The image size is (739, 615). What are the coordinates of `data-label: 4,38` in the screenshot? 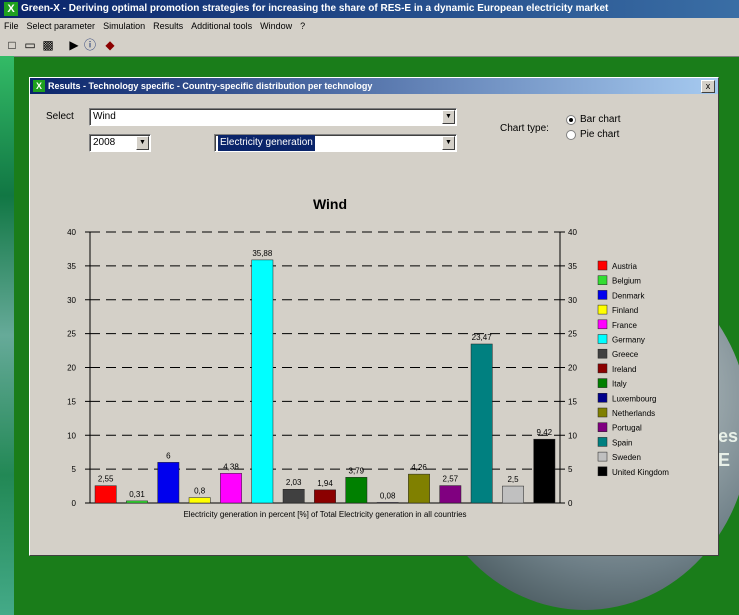 It's located at (231, 466).